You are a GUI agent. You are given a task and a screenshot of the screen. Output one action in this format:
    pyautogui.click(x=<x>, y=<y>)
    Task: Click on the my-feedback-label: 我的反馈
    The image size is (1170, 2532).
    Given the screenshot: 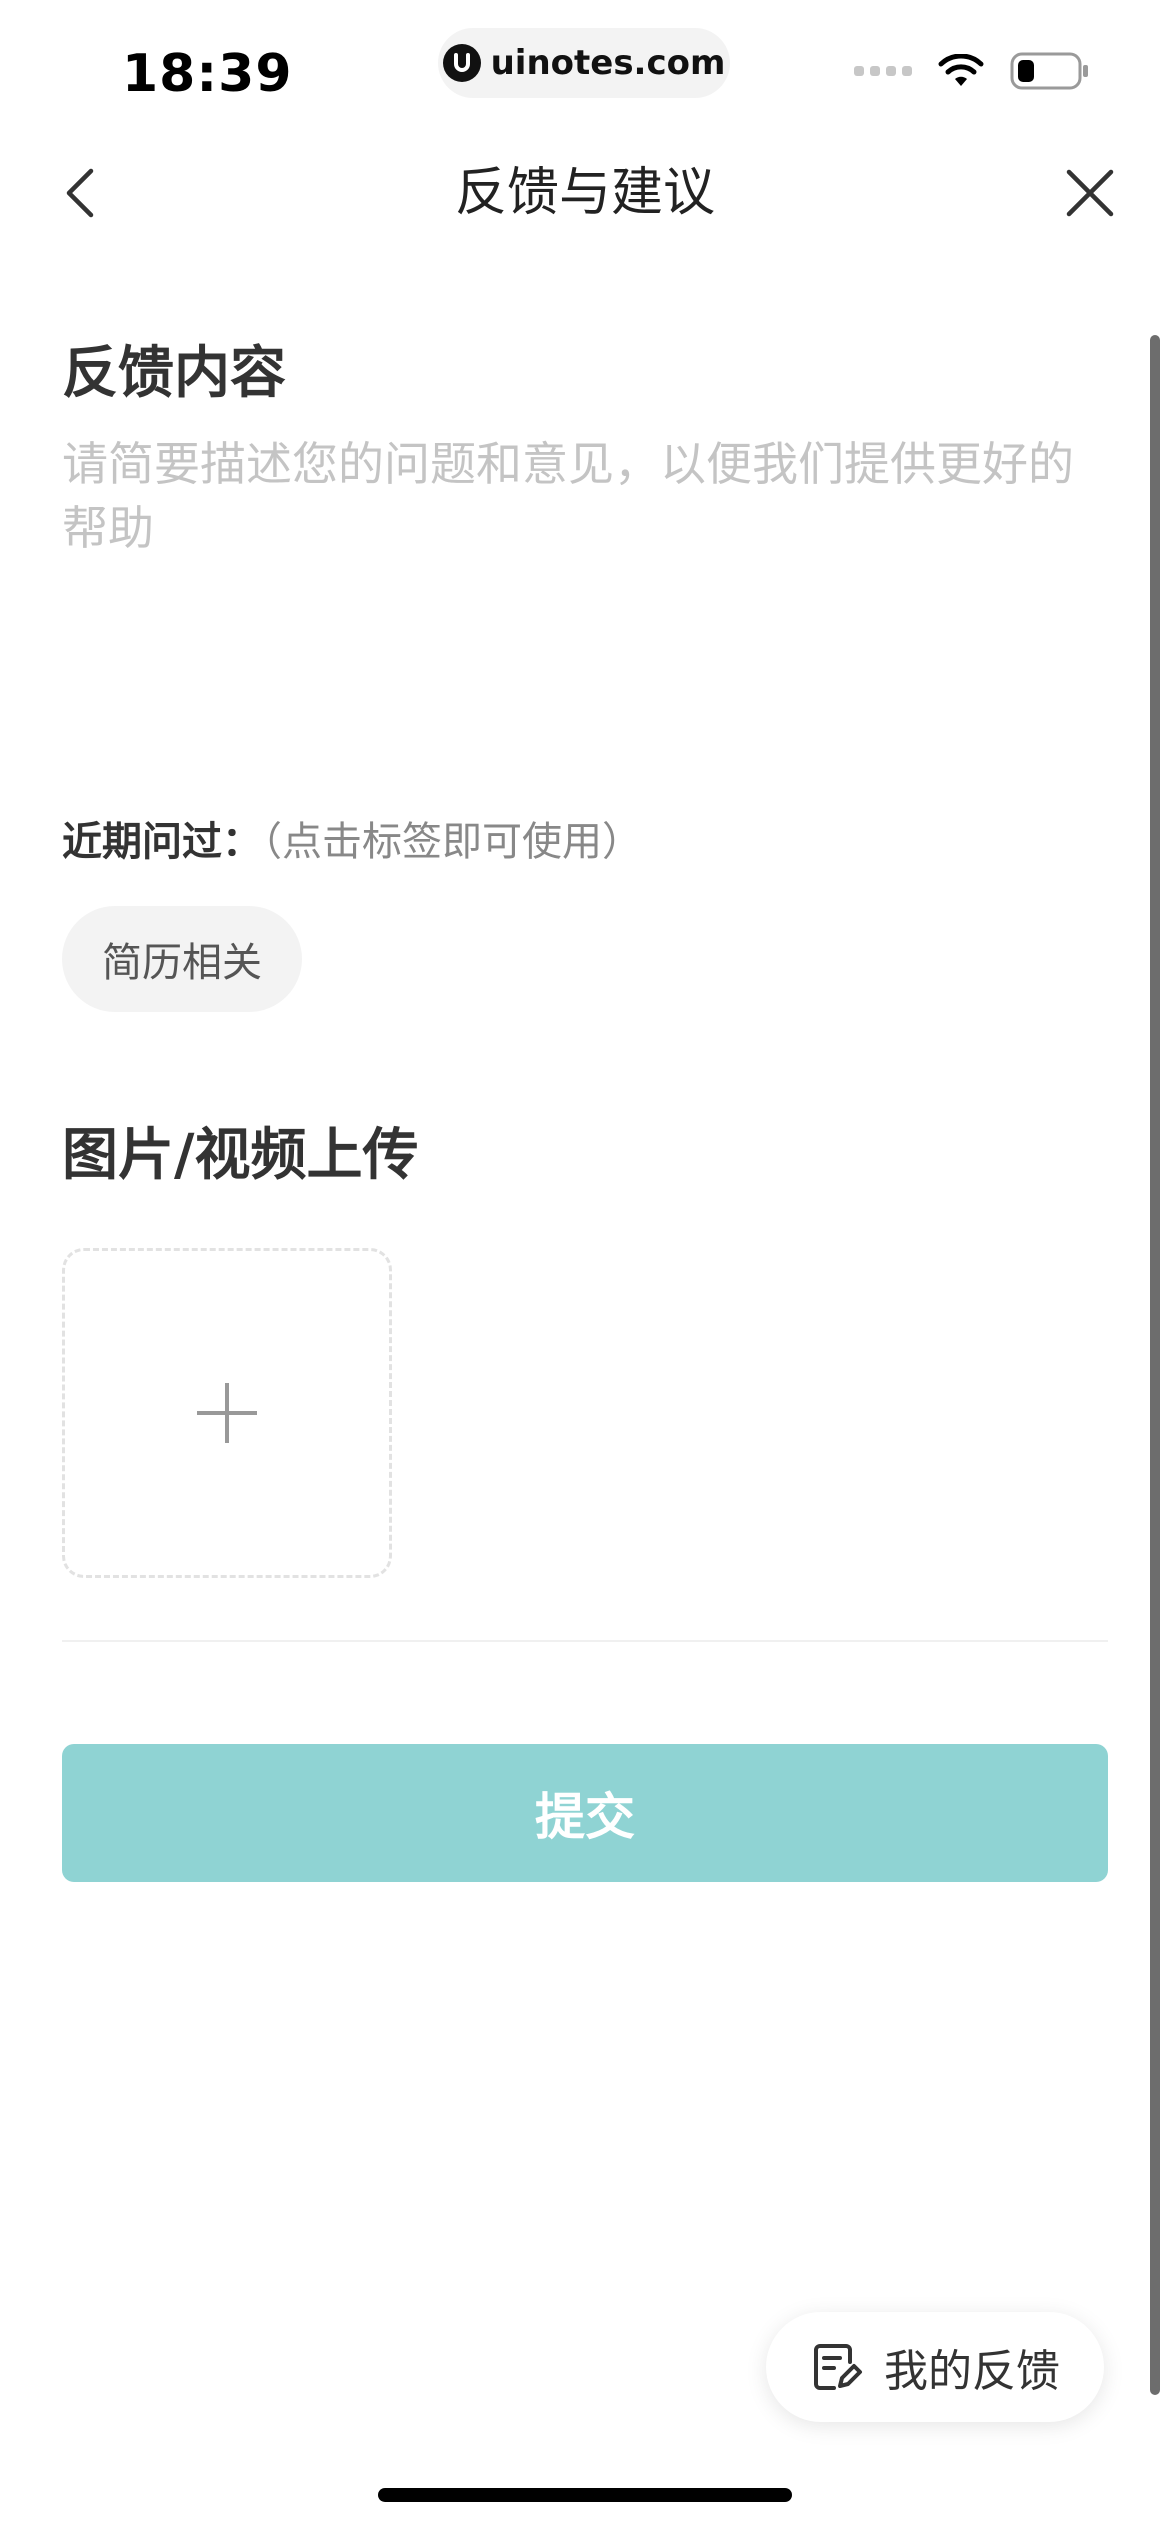 What is the action you would take?
    pyautogui.click(x=972, y=2371)
    